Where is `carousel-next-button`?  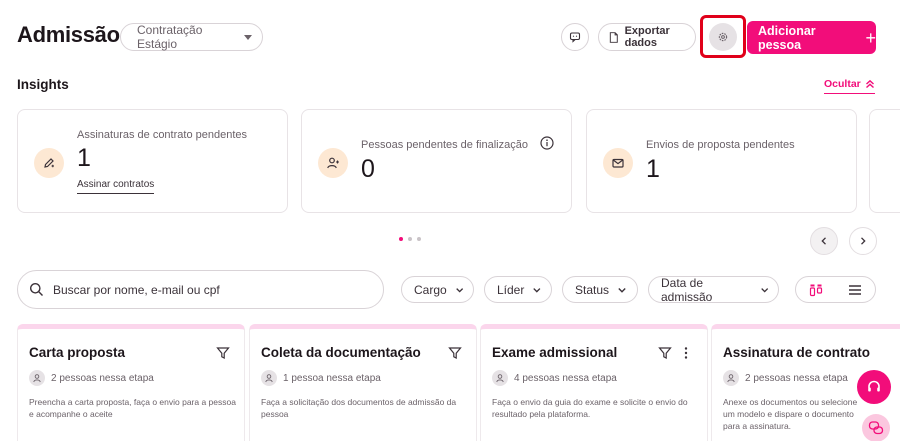 carousel-next-button is located at coordinates (863, 241).